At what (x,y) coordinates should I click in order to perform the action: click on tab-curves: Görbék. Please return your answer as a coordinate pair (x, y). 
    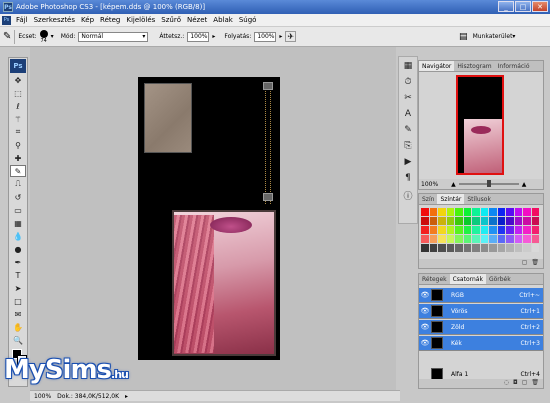
    Looking at the image, I should click on (500, 279).